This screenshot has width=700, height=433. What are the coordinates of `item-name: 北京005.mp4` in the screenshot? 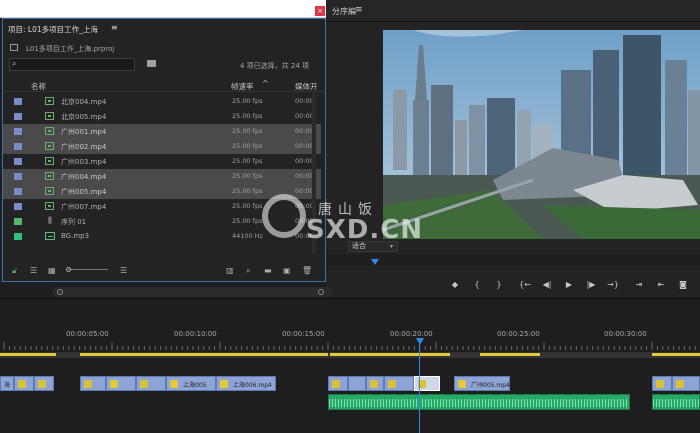 It's located at (84, 117).